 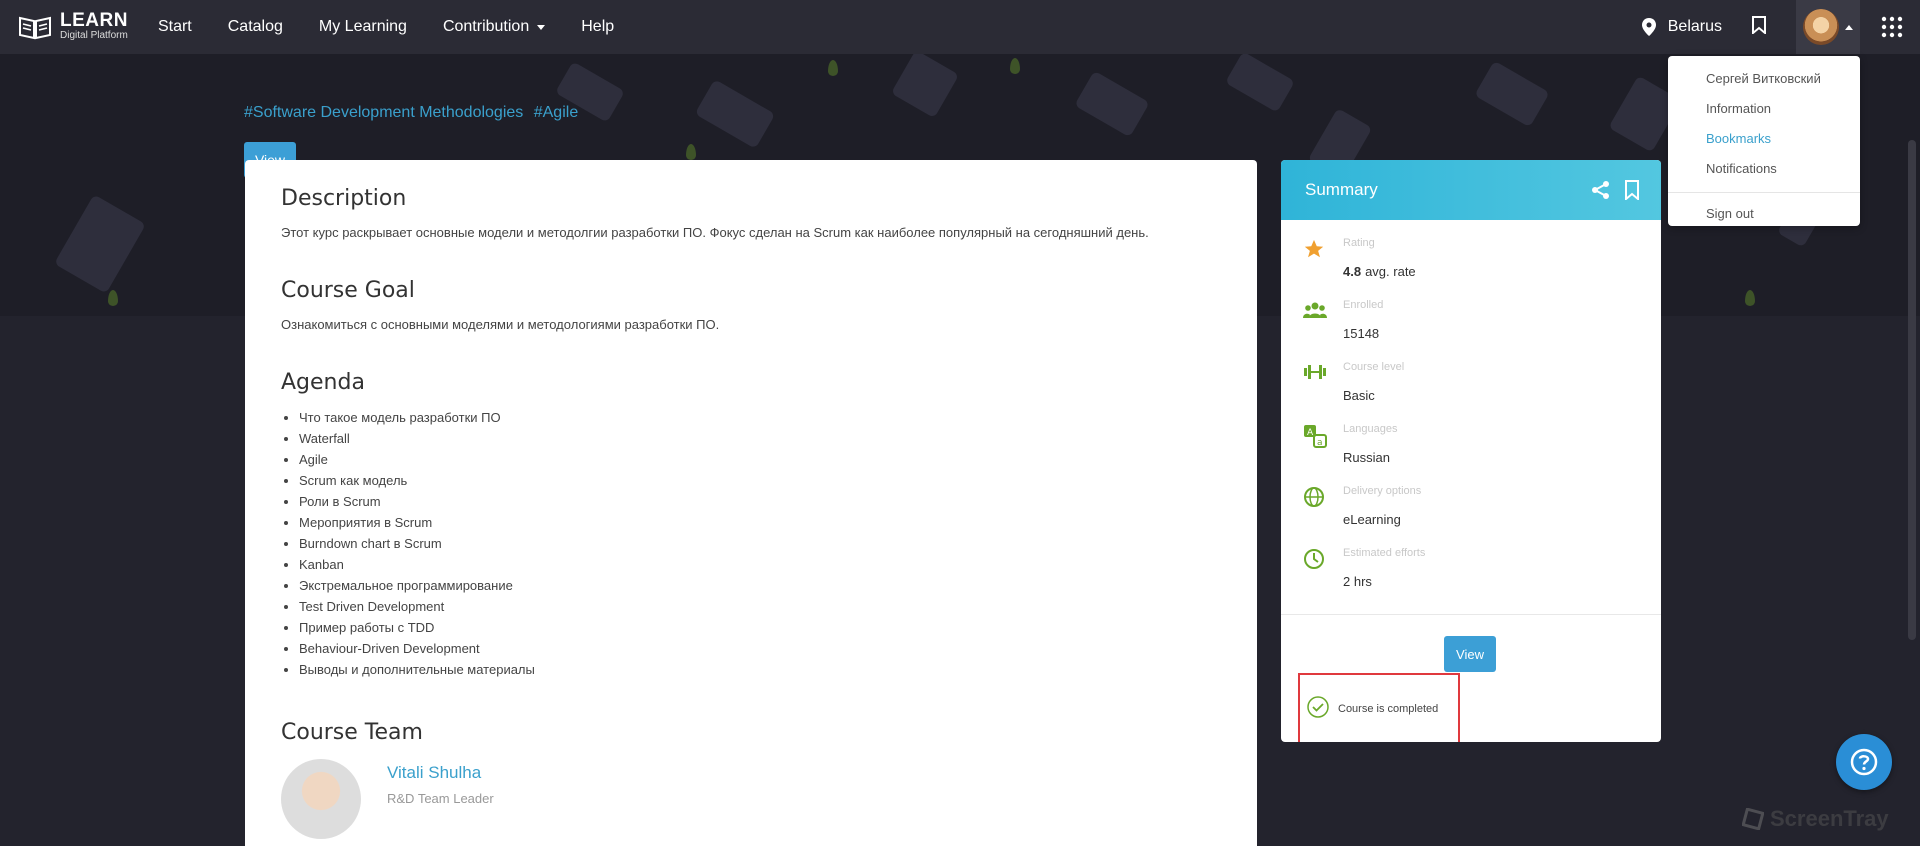 I want to click on summary-enrolled: Enrolled 15148, so click(x=1482, y=329).